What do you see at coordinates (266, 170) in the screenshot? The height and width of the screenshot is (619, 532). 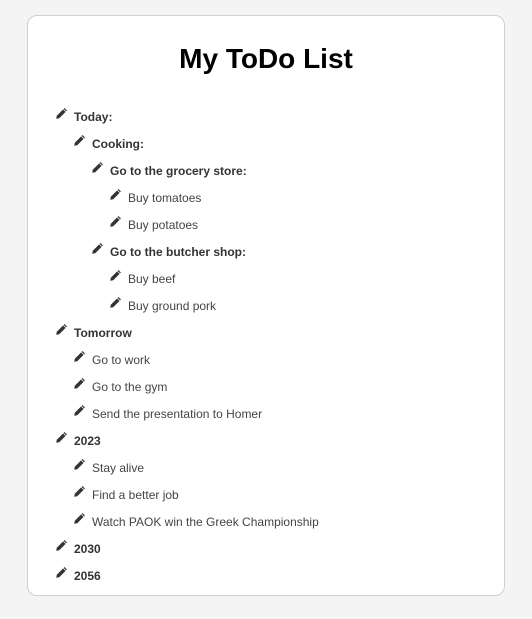 I see `todo-item: Go to the grocery store:` at bounding box center [266, 170].